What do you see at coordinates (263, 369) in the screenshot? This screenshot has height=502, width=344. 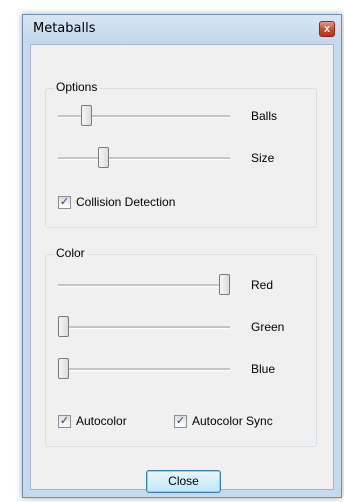 I see `blue-slider-label: Blue` at bounding box center [263, 369].